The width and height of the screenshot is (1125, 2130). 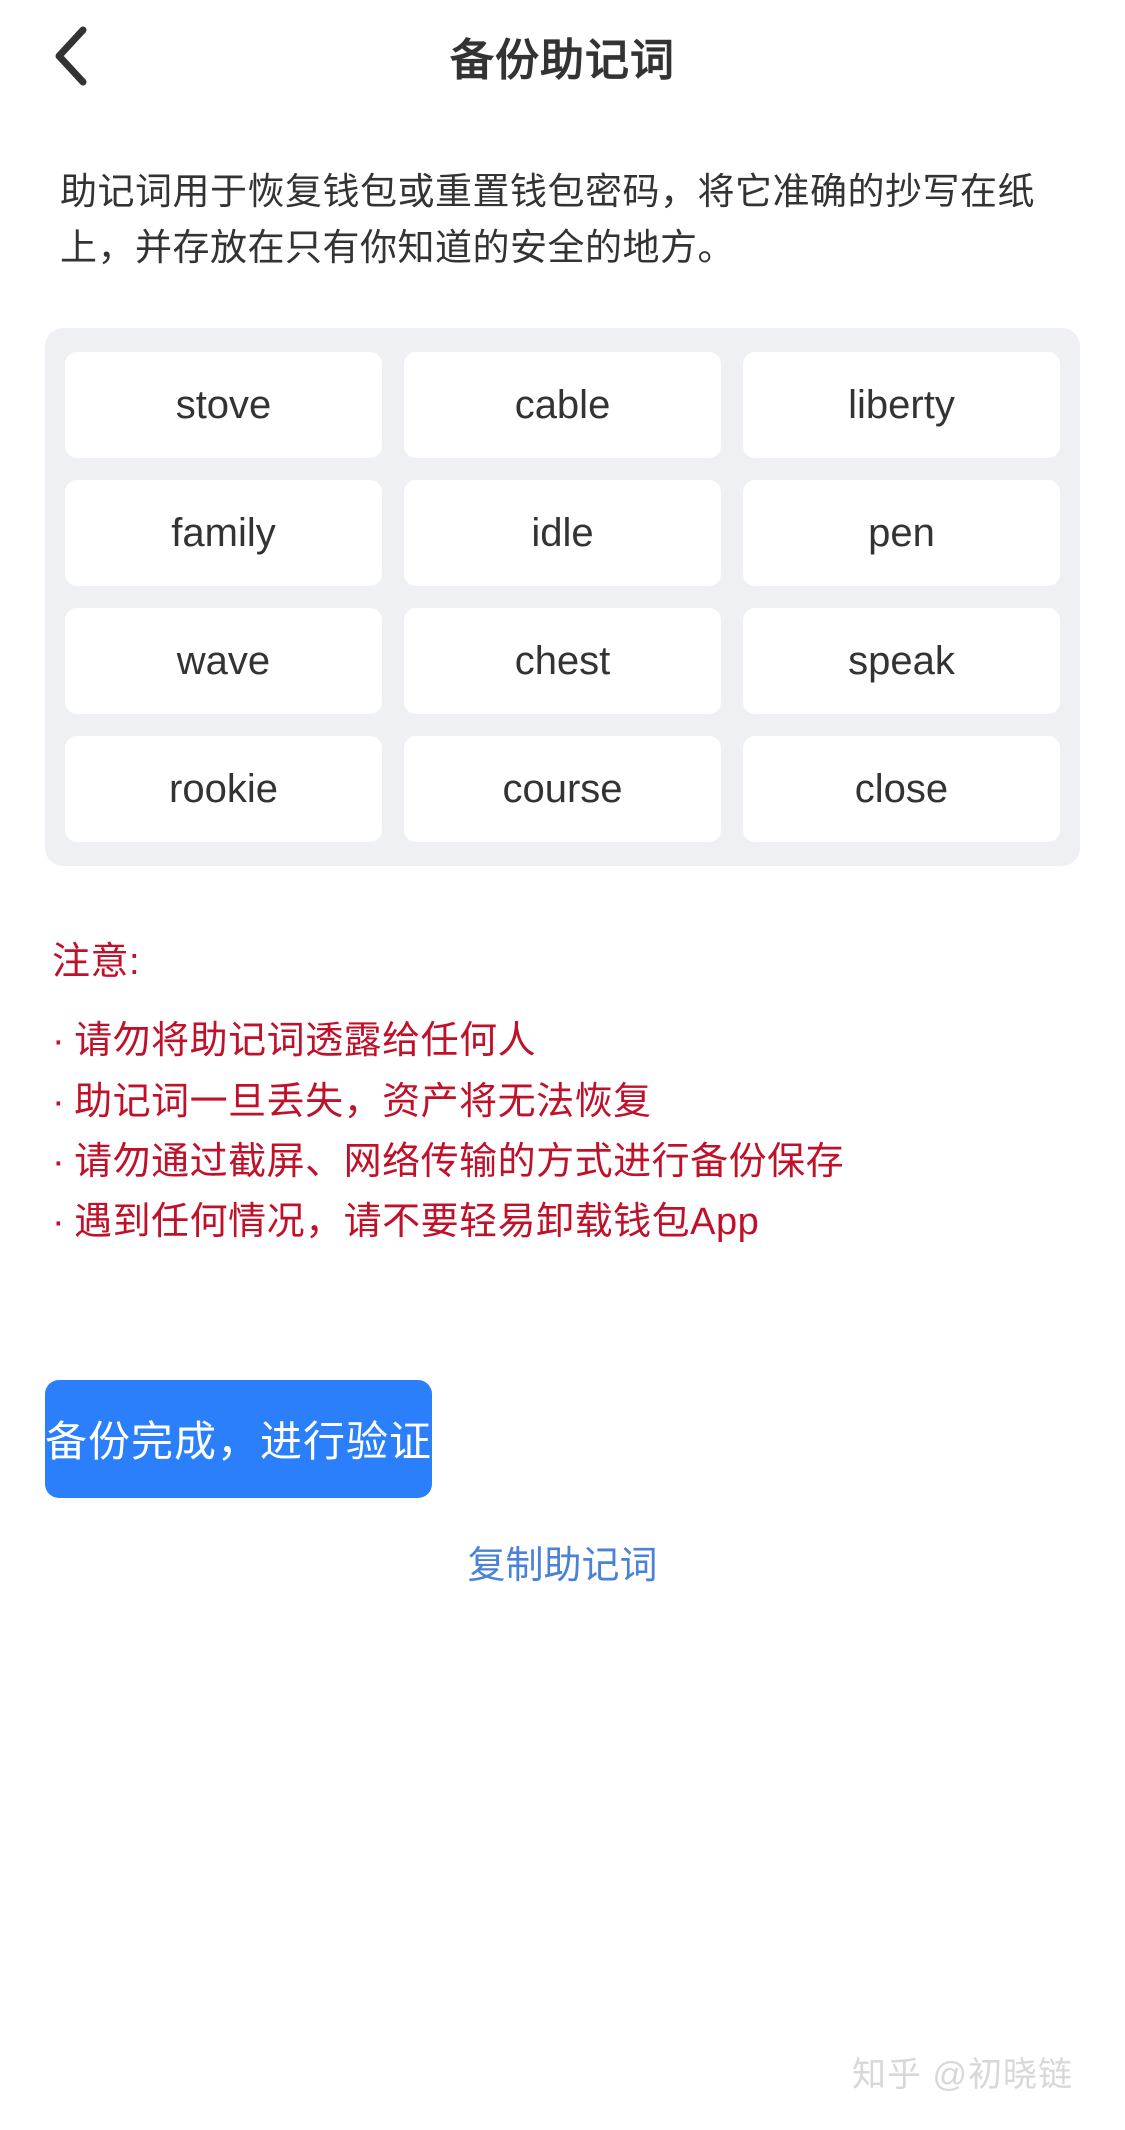 I want to click on watermark: 知乎 @初晓链, so click(x=962, y=2075).